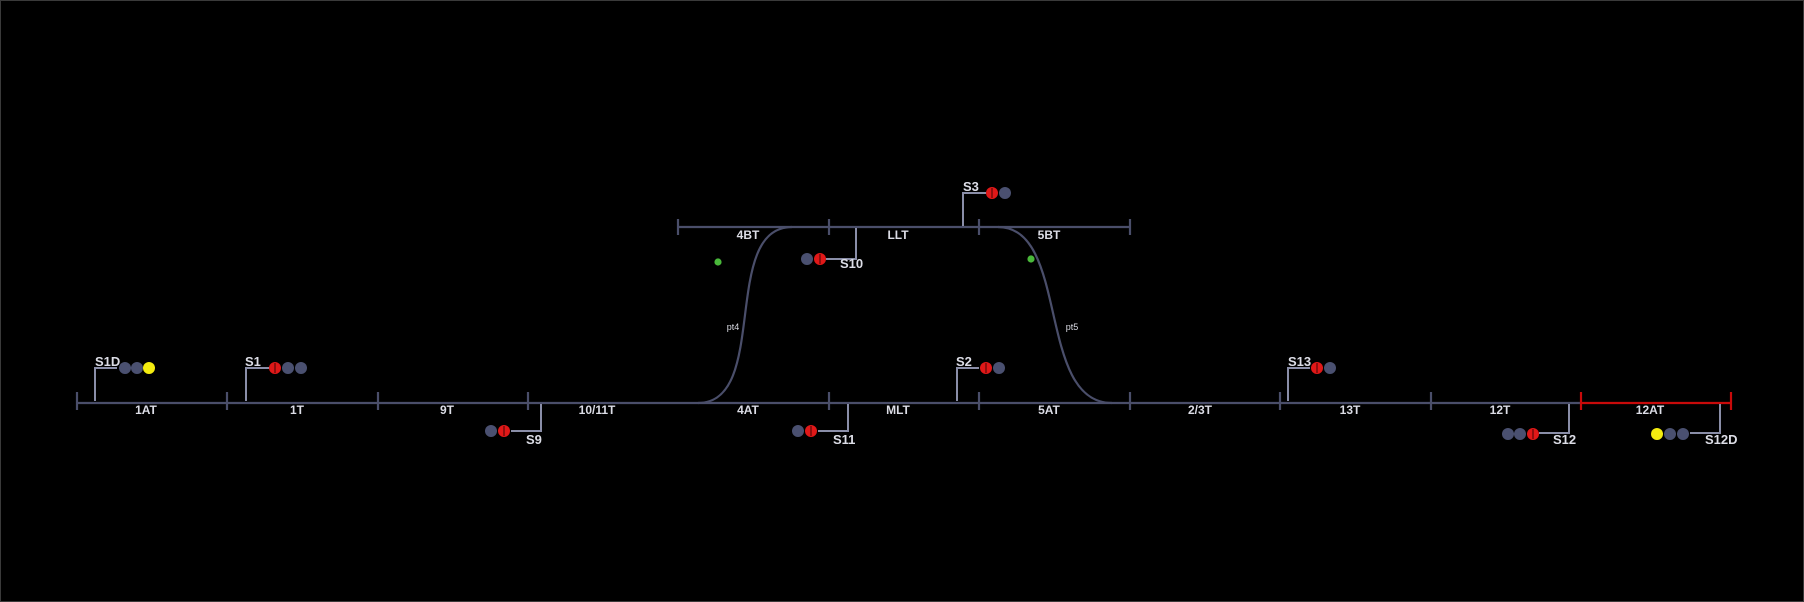 Image resolution: width=1804 pixels, height=602 pixels. What do you see at coordinates (980, 377) in the screenshot?
I see `signal-S2: S2` at bounding box center [980, 377].